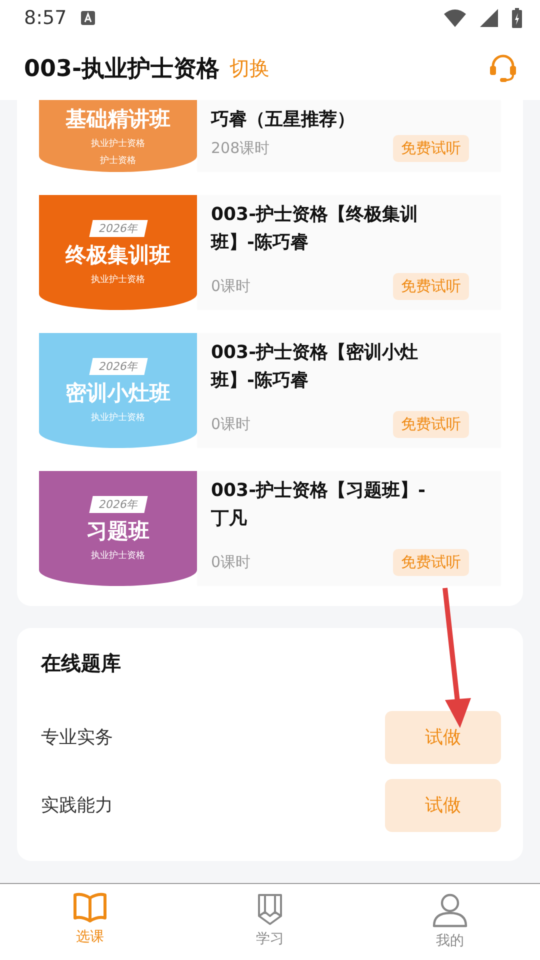 The image size is (540, 960). What do you see at coordinates (77, 737) in the screenshot?
I see `subject-label: 专业实务` at bounding box center [77, 737].